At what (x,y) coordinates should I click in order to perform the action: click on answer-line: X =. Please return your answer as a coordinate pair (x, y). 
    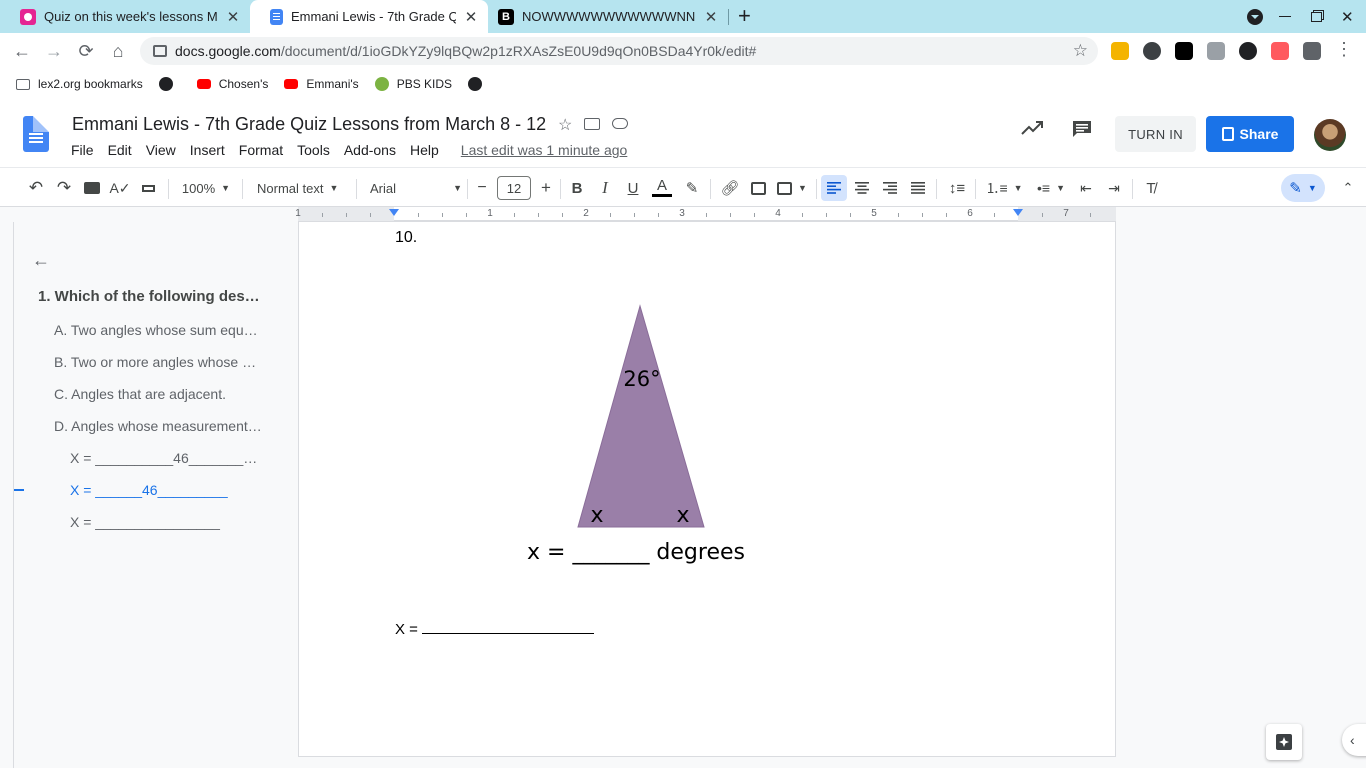
    Looking at the image, I should click on (494, 629).